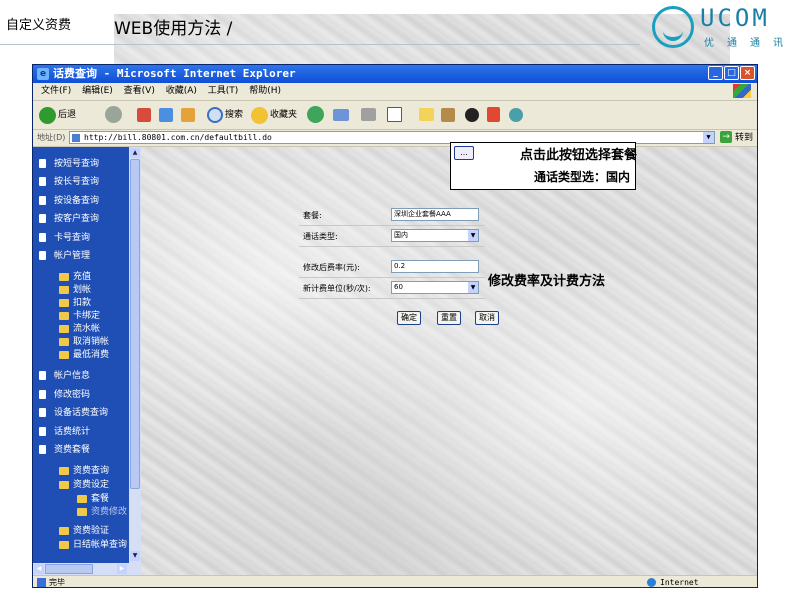  I want to click on sidebar-item-long-number: 按长号查询, so click(69, 182).